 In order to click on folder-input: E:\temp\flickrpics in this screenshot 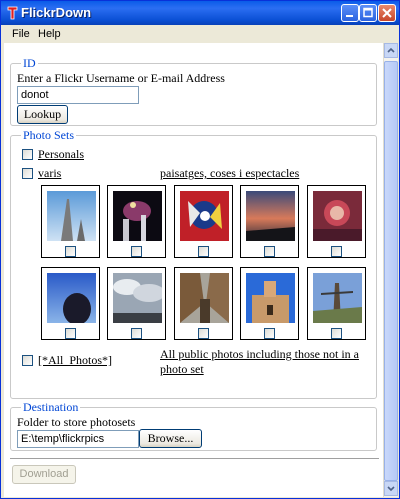, I will do `click(78, 439)`.